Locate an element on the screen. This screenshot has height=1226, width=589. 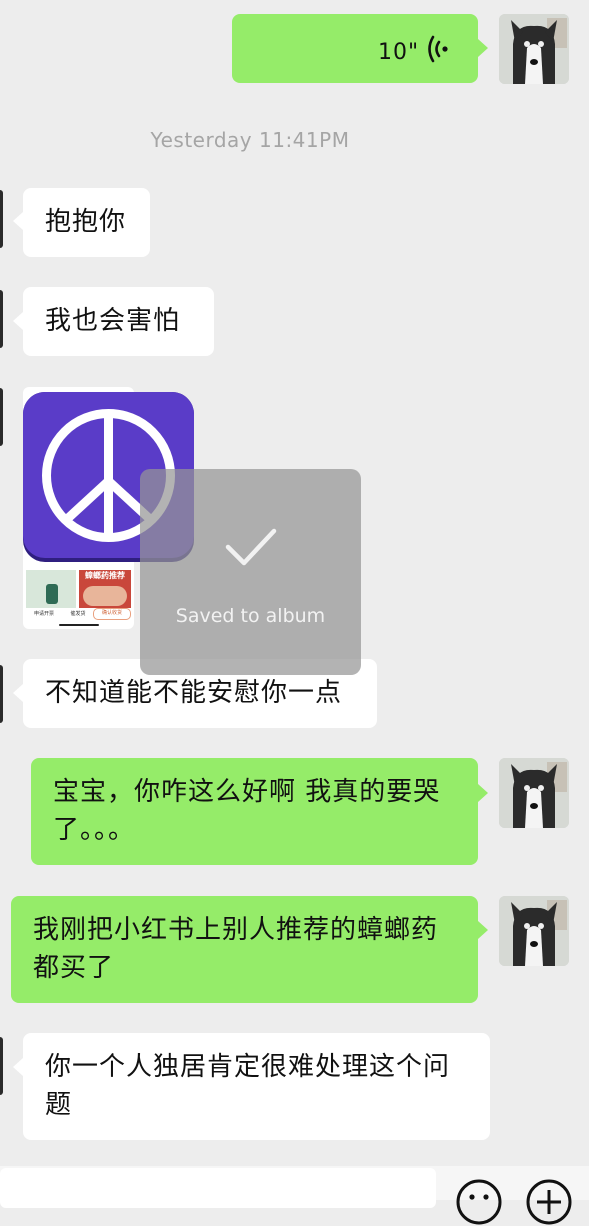
toast-text: Saved to album is located at coordinates (250, 616).